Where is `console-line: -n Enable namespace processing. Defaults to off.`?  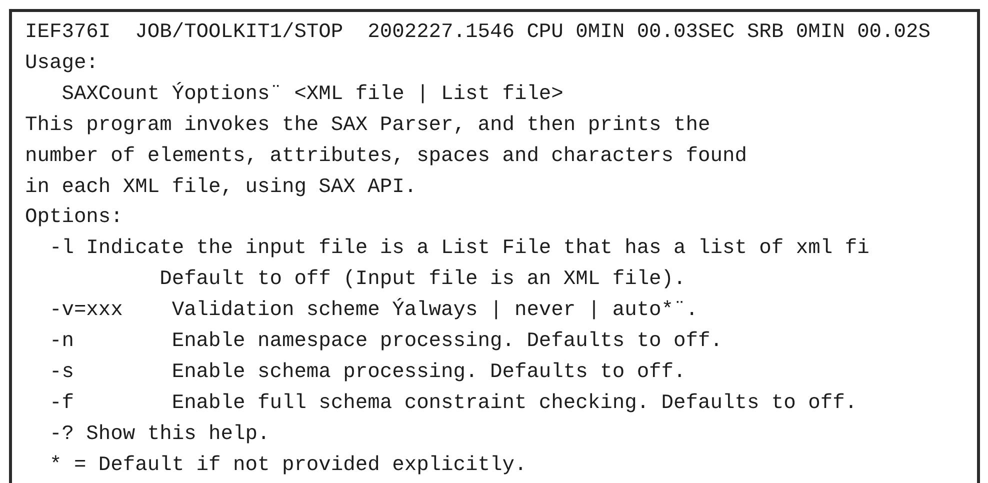
console-line: -n Enable namespace processing. Defaults to off. is located at coordinates (385, 342).